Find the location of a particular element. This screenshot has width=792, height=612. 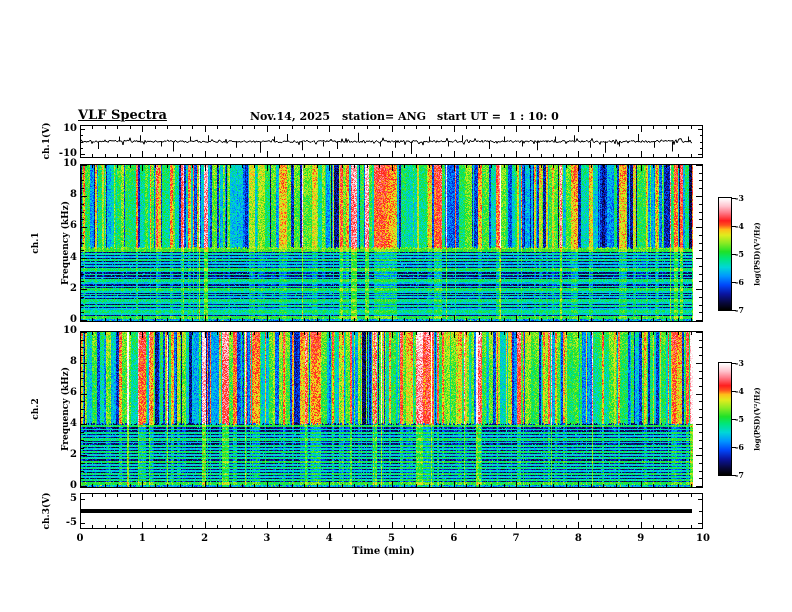

colorbar2-tick-label: -4 is located at coordinates (739, 391).